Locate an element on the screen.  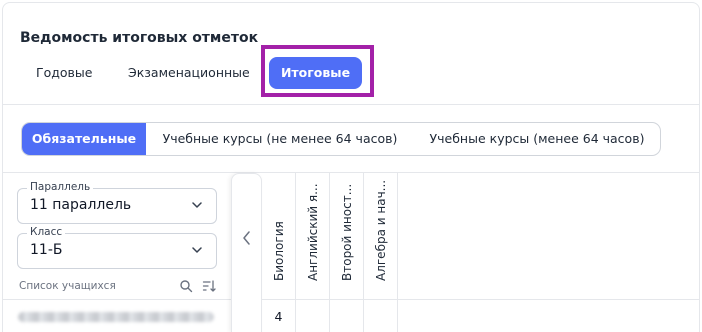
class-select-value: 11-Б is located at coordinates (46, 250).